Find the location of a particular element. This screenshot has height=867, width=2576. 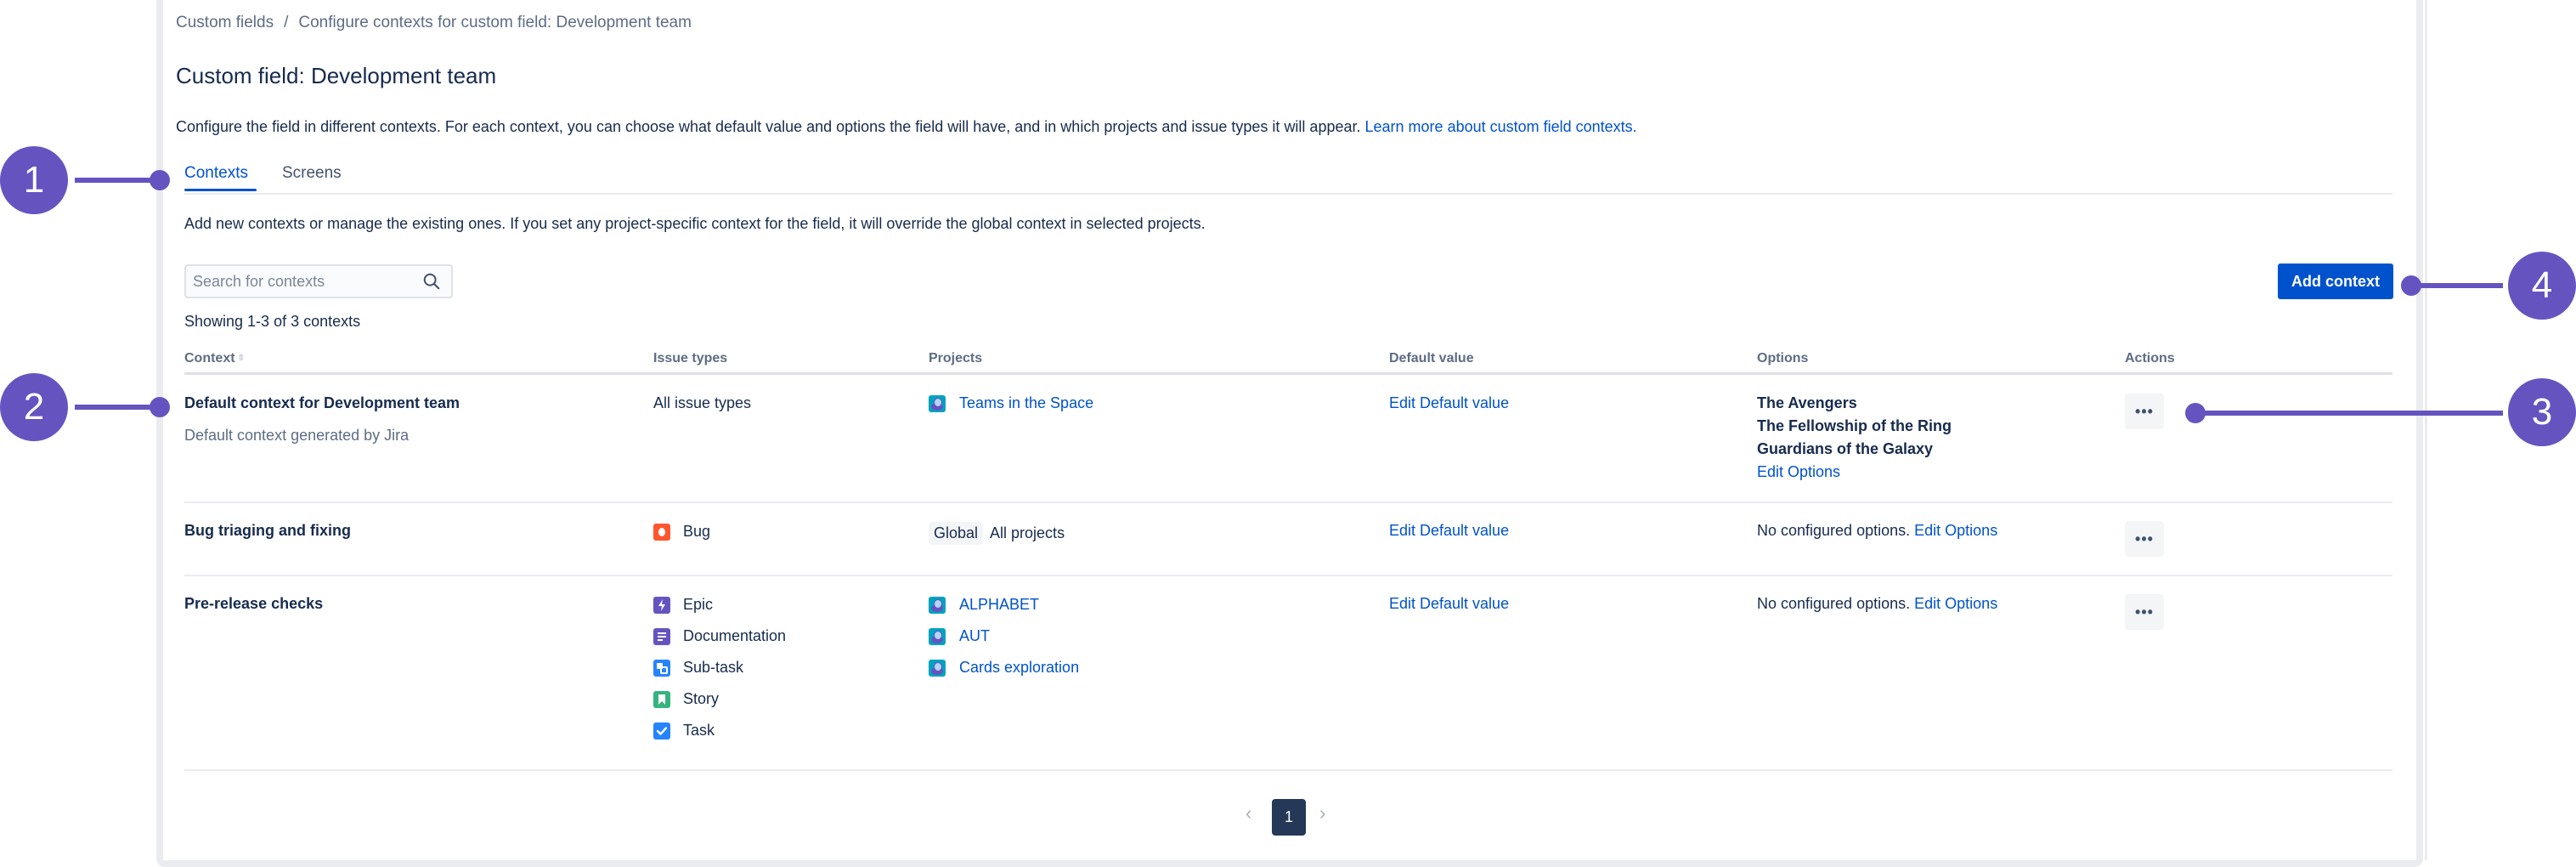

page-button-1: 1 is located at coordinates (1289, 817).